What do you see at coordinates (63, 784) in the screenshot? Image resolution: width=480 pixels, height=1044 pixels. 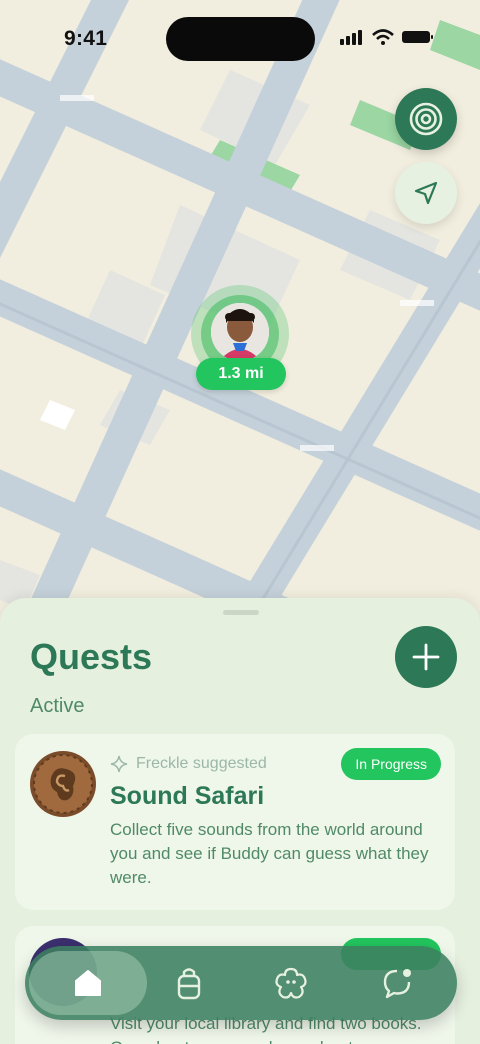 I see `ear-badge-icon` at bounding box center [63, 784].